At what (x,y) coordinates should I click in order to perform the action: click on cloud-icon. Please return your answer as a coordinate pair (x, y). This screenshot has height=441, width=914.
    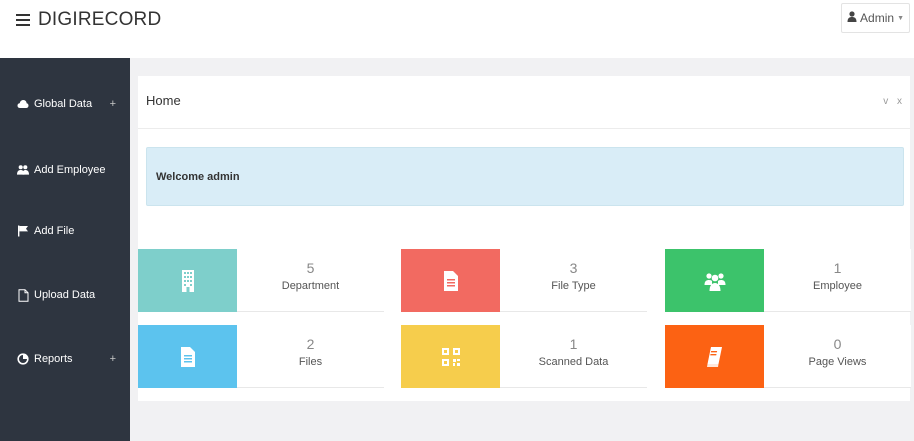
    Looking at the image, I should click on (23, 104).